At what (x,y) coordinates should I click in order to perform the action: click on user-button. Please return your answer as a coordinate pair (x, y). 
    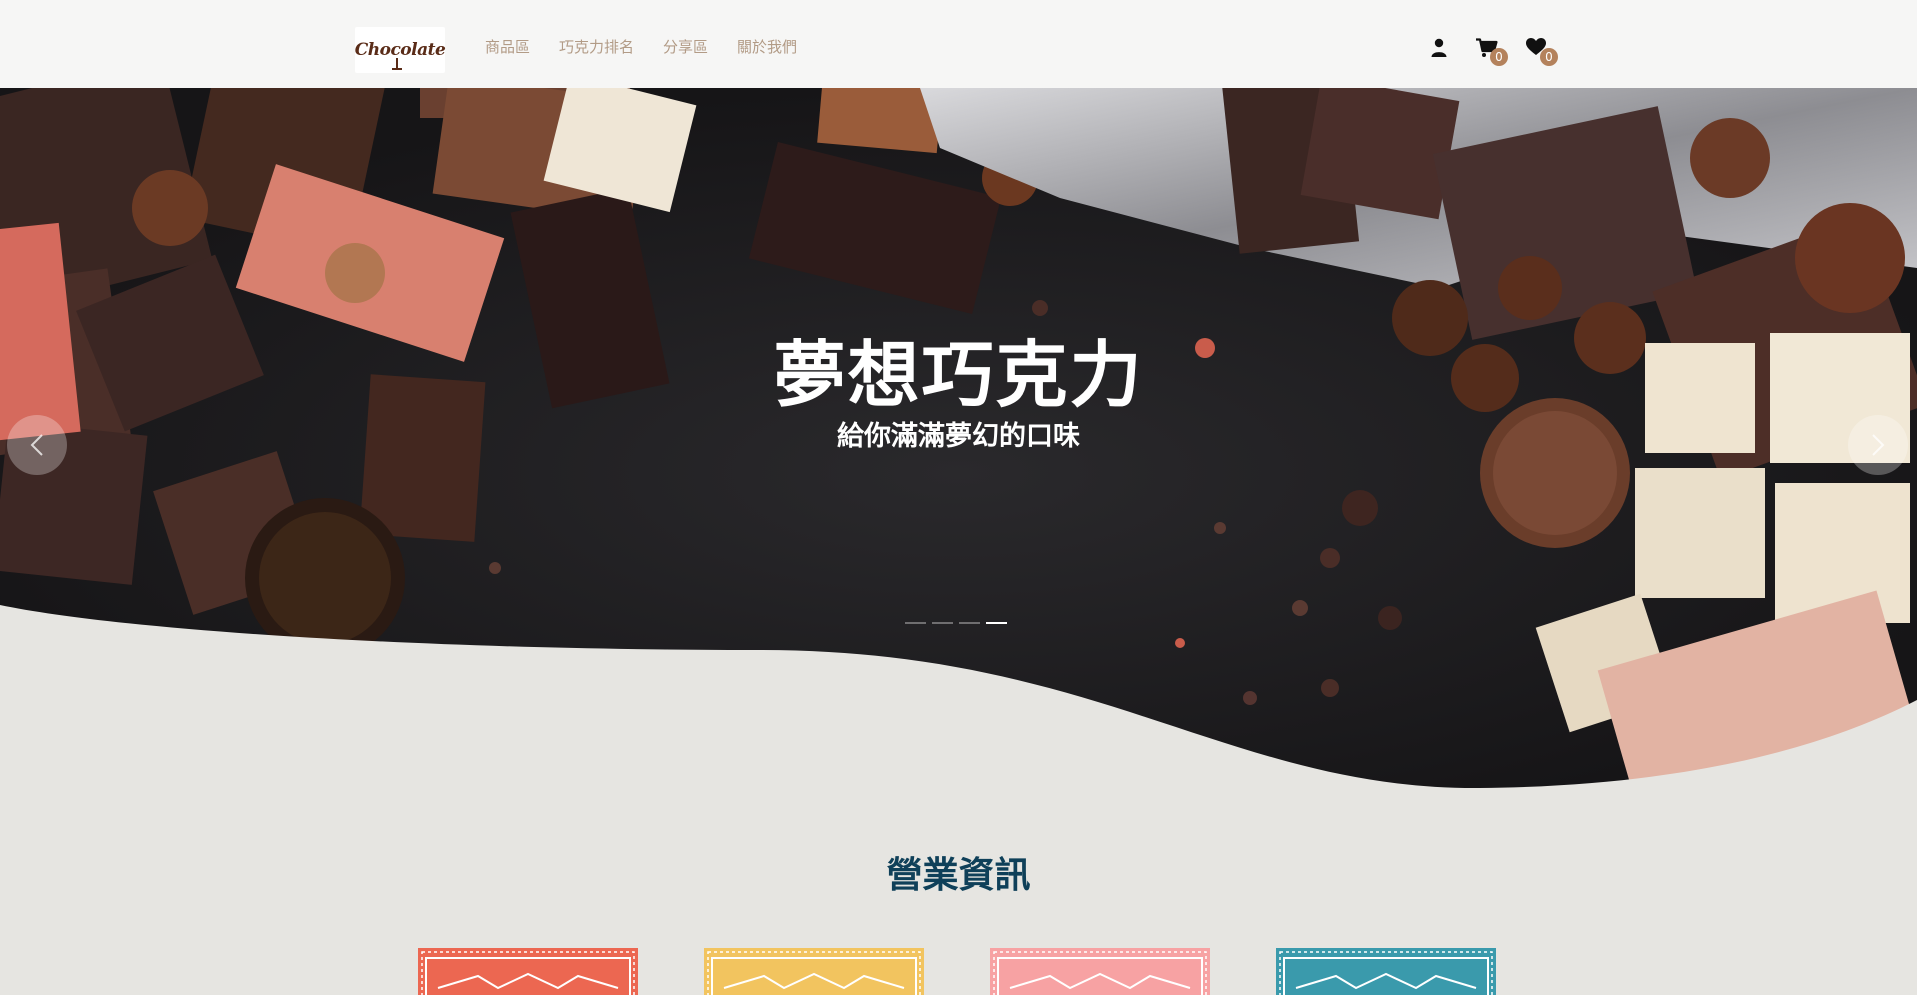
    Looking at the image, I should click on (1443, 51).